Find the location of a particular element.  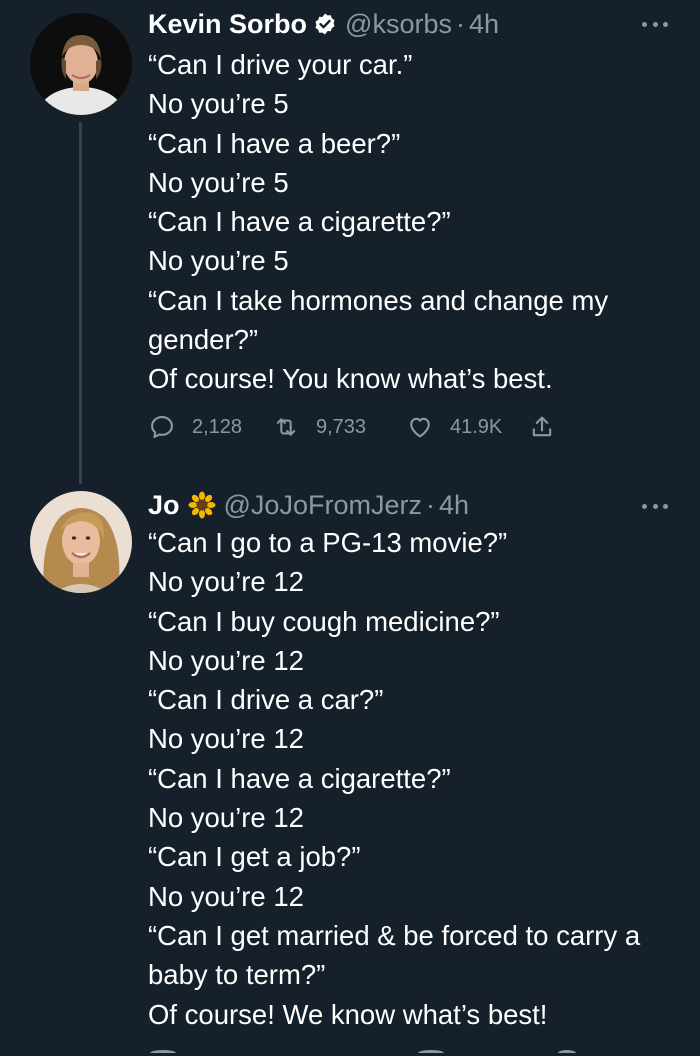

verified-badge-icon is located at coordinates (325, 24).